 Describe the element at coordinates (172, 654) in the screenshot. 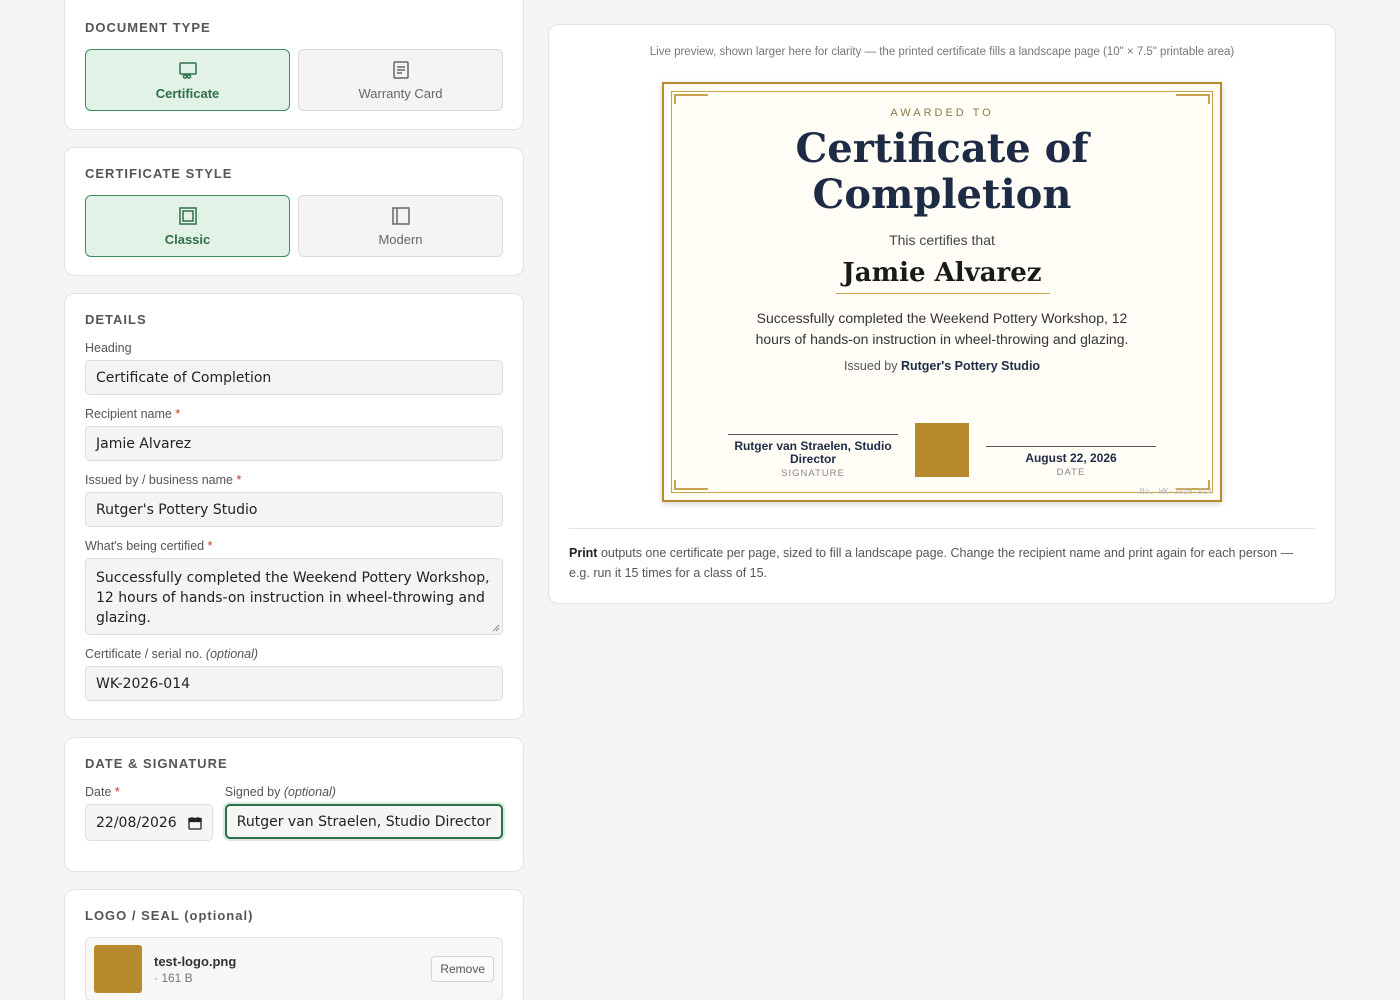

I see `serial-label: Certificate / serial no. (optional)` at that location.